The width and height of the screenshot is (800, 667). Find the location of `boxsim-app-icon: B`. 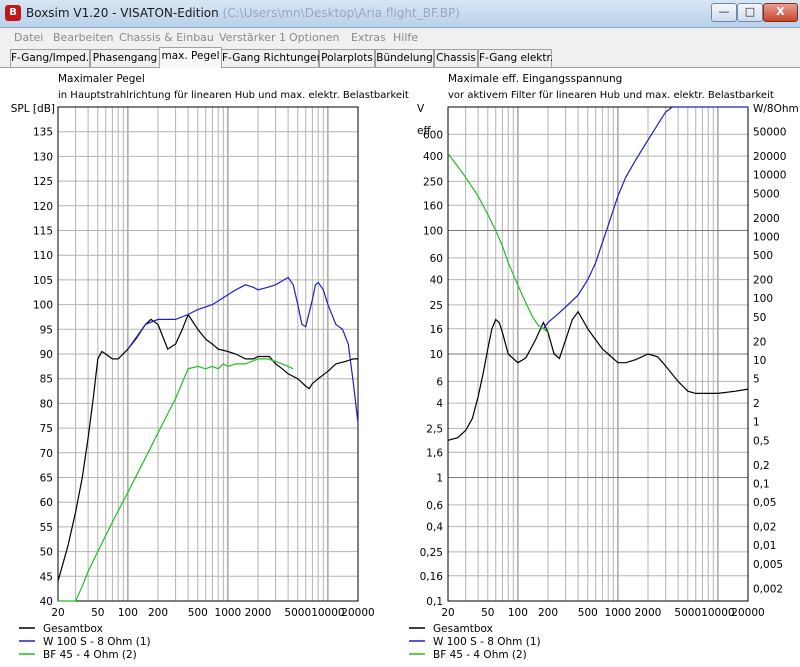

boxsim-app-icon: B is located at coordinates (13, 13).